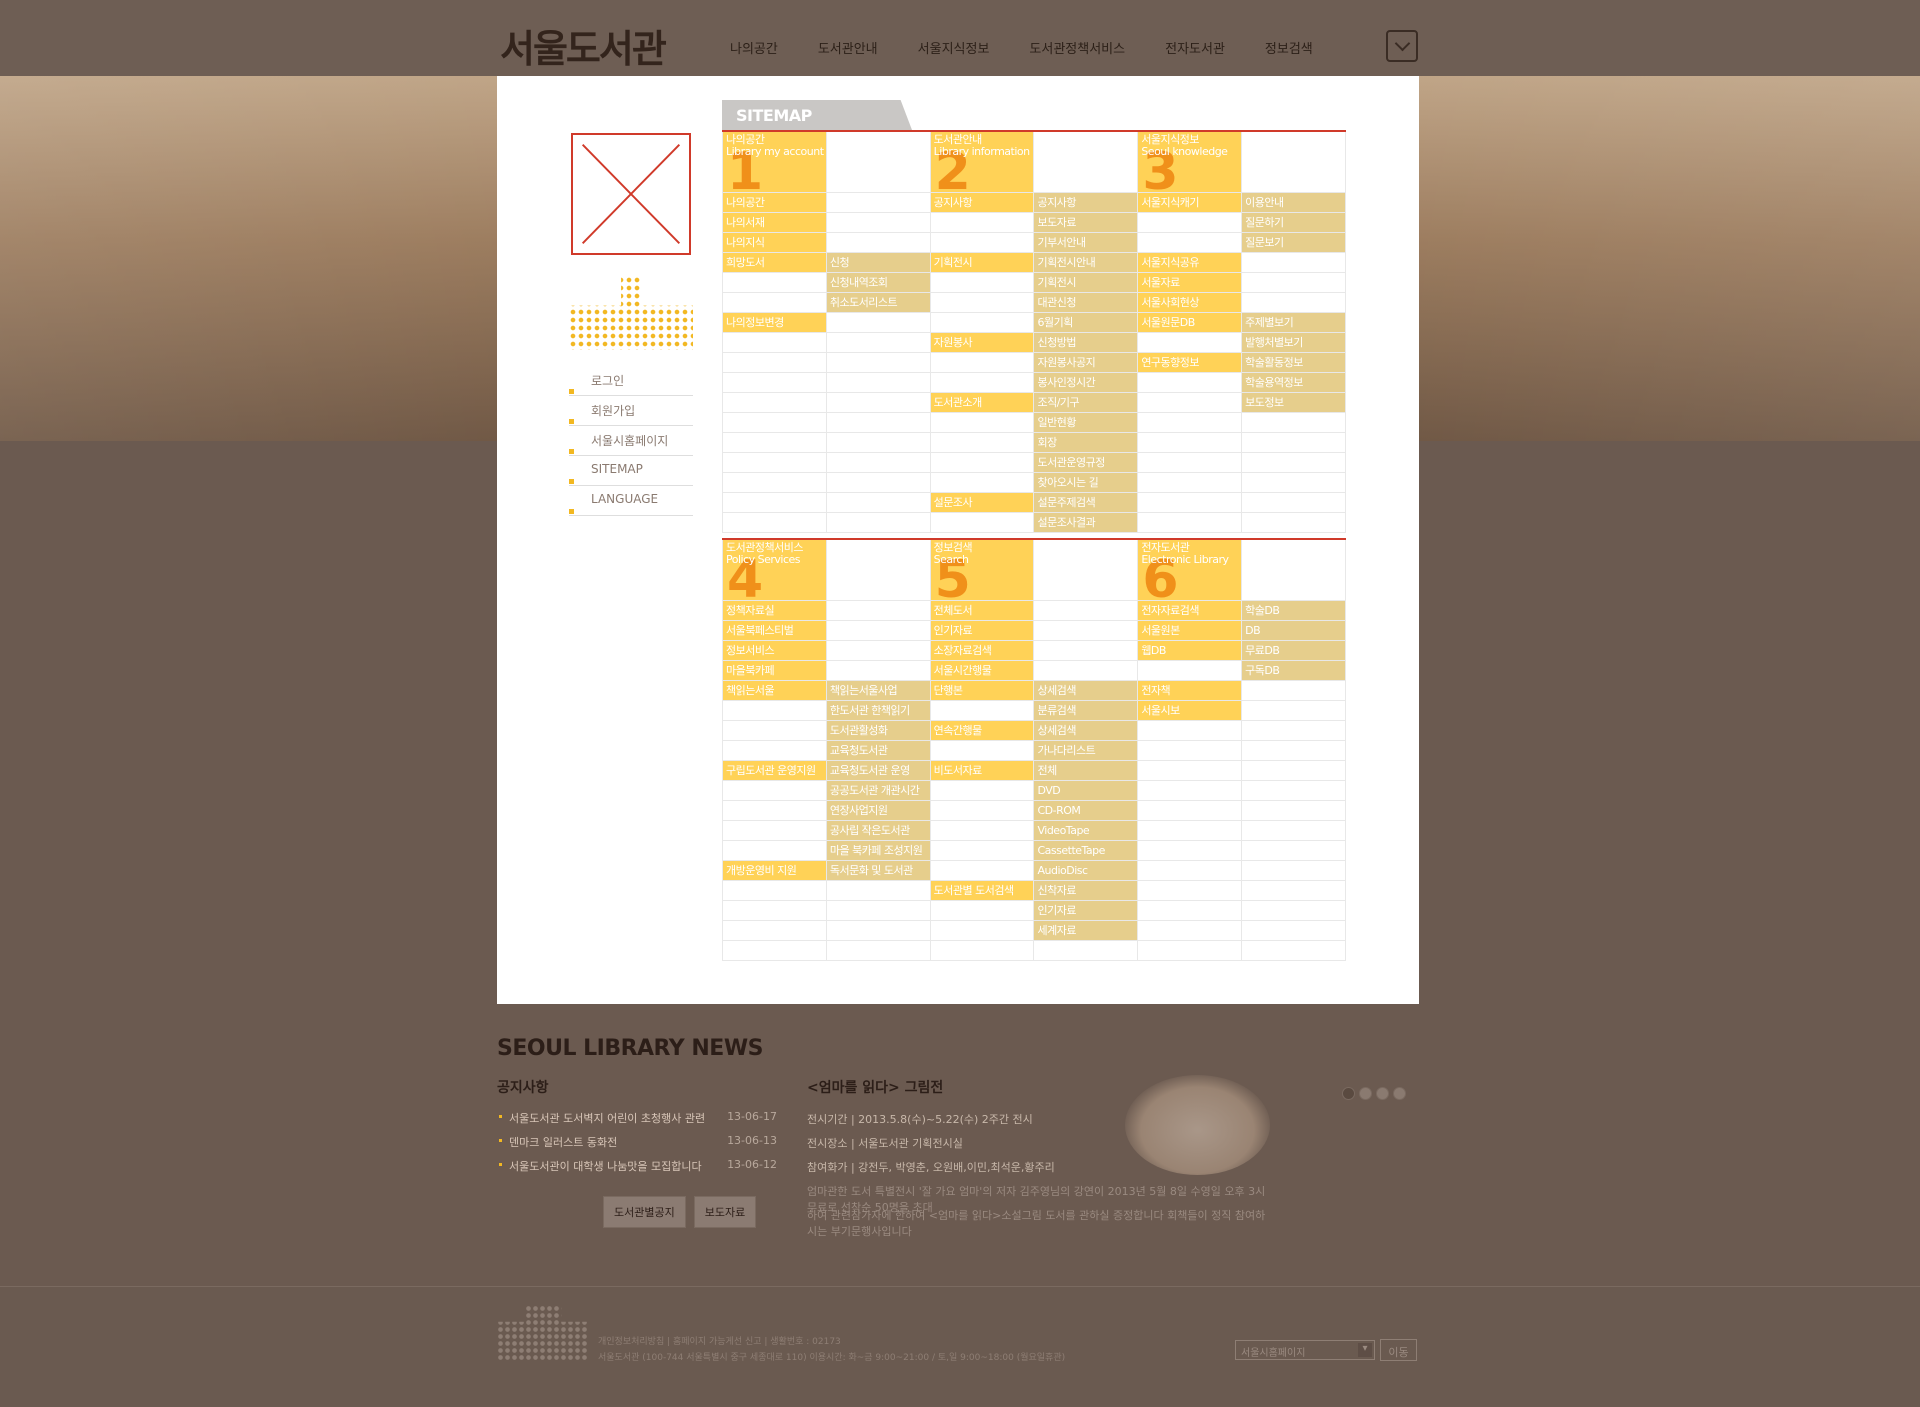  I want to click on sidebar-item-sitemap: SITEMAP, so click(631, 471).